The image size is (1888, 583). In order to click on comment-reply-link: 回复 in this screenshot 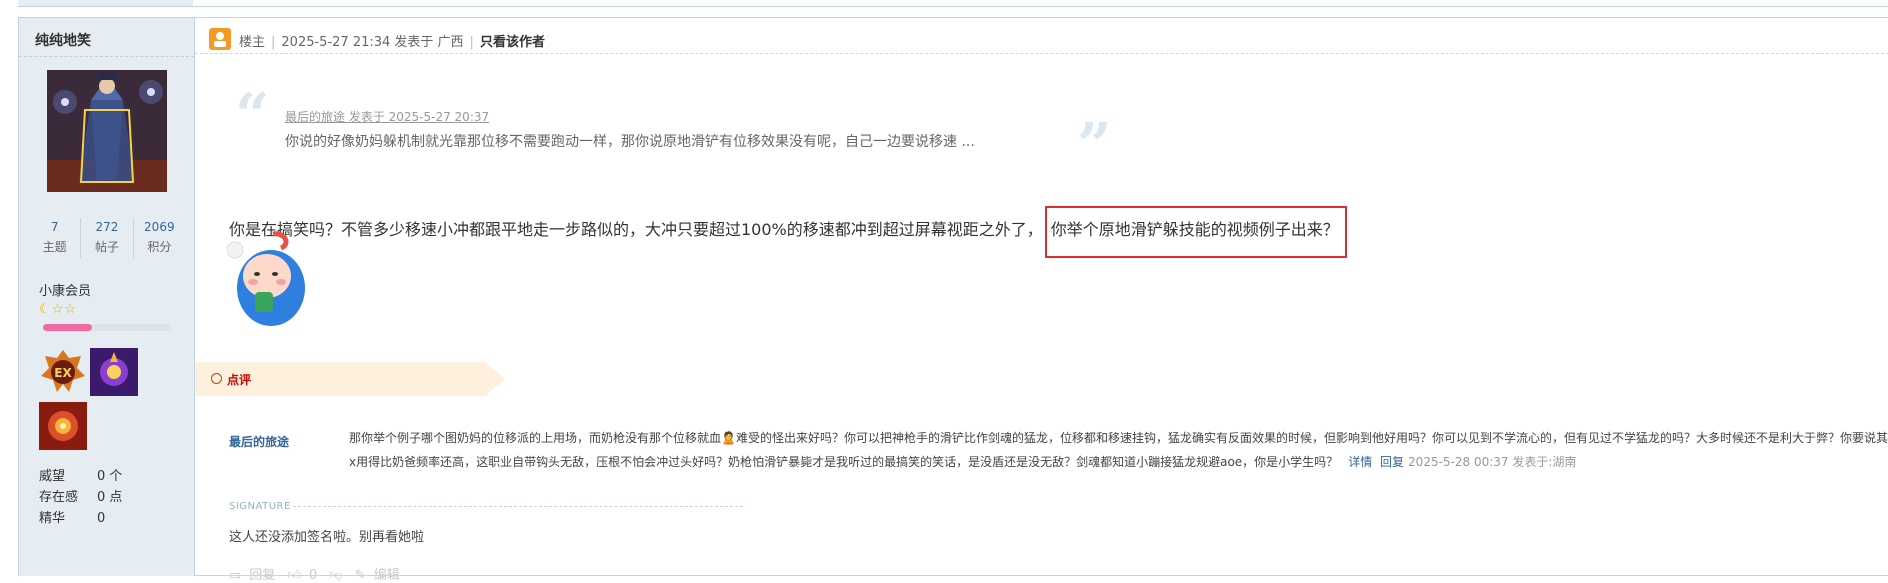, I will do `click(1392, 462)`.